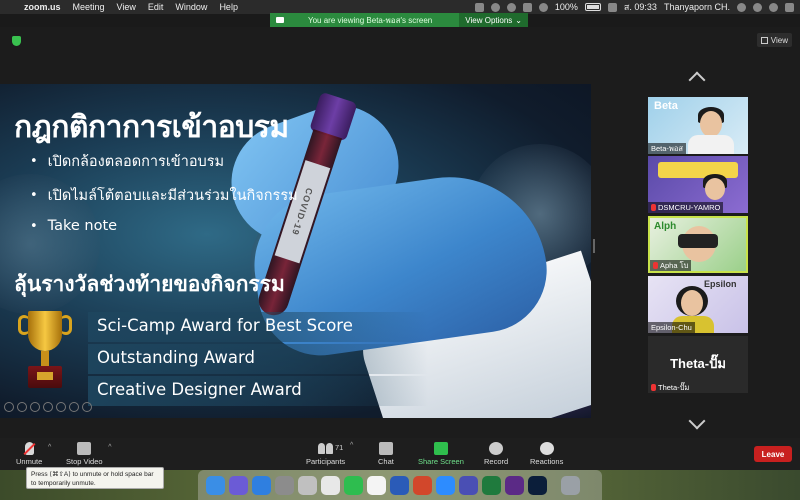 The height and width of the screenshot is (500, 800). I want to click on notification-center-icon, so click(789, 7).